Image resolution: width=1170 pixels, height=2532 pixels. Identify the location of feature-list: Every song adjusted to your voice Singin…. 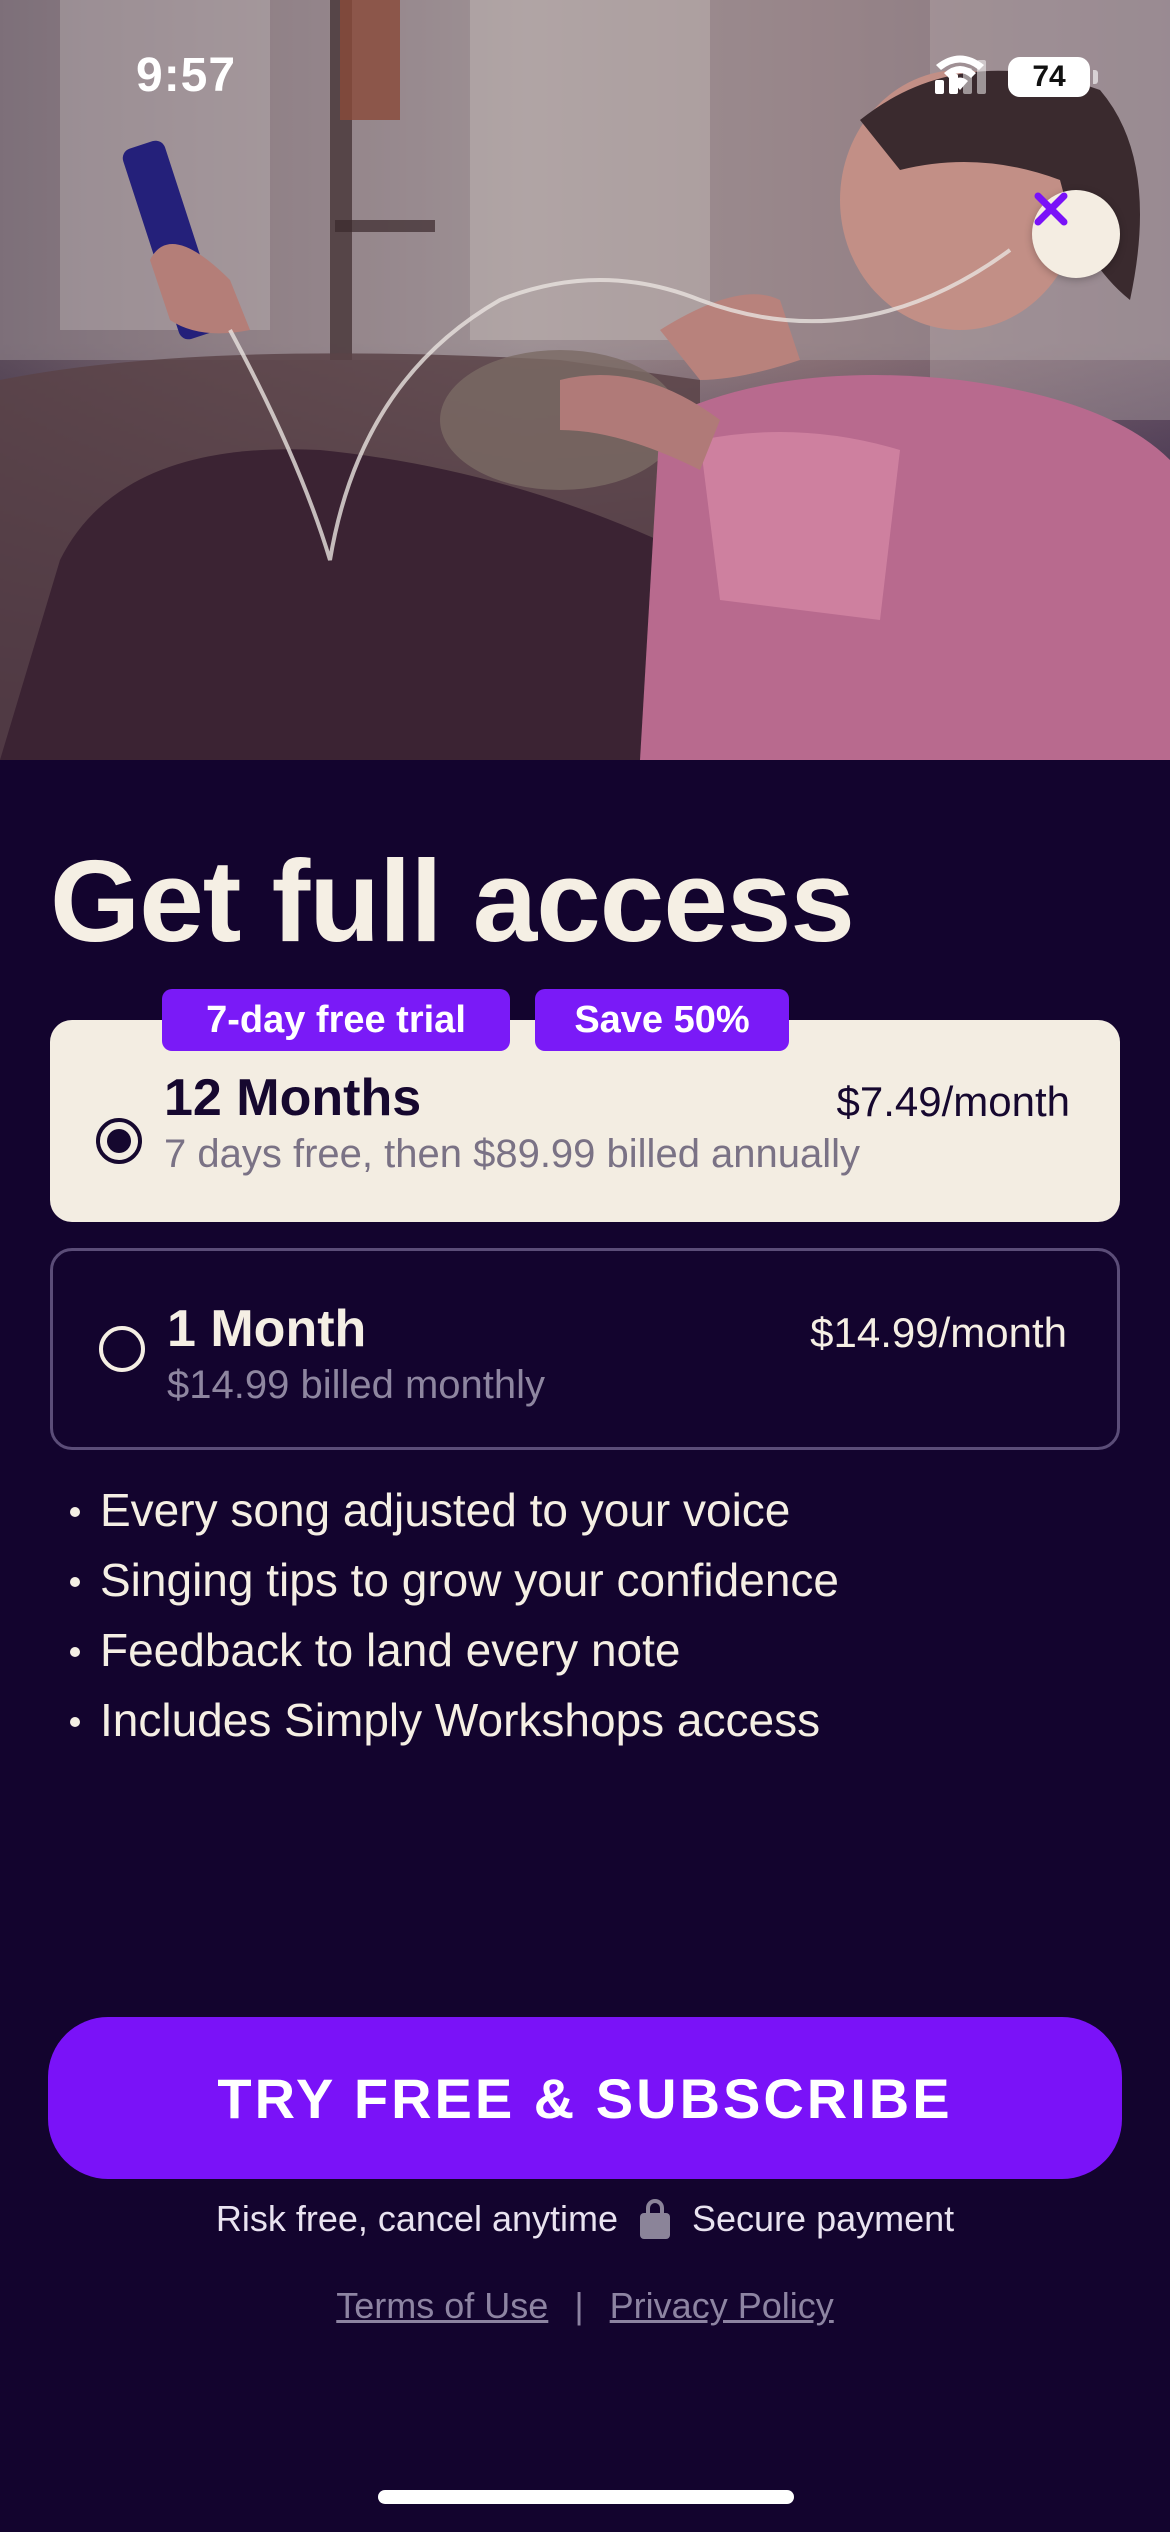
(454, 1615).